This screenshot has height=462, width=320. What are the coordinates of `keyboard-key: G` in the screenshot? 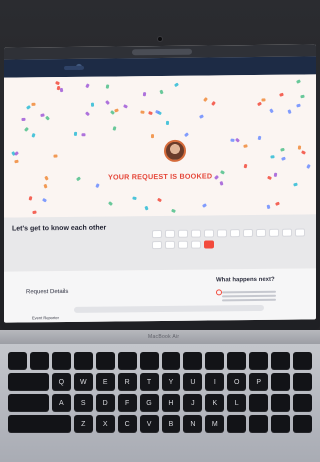 It's located at (149, 403).